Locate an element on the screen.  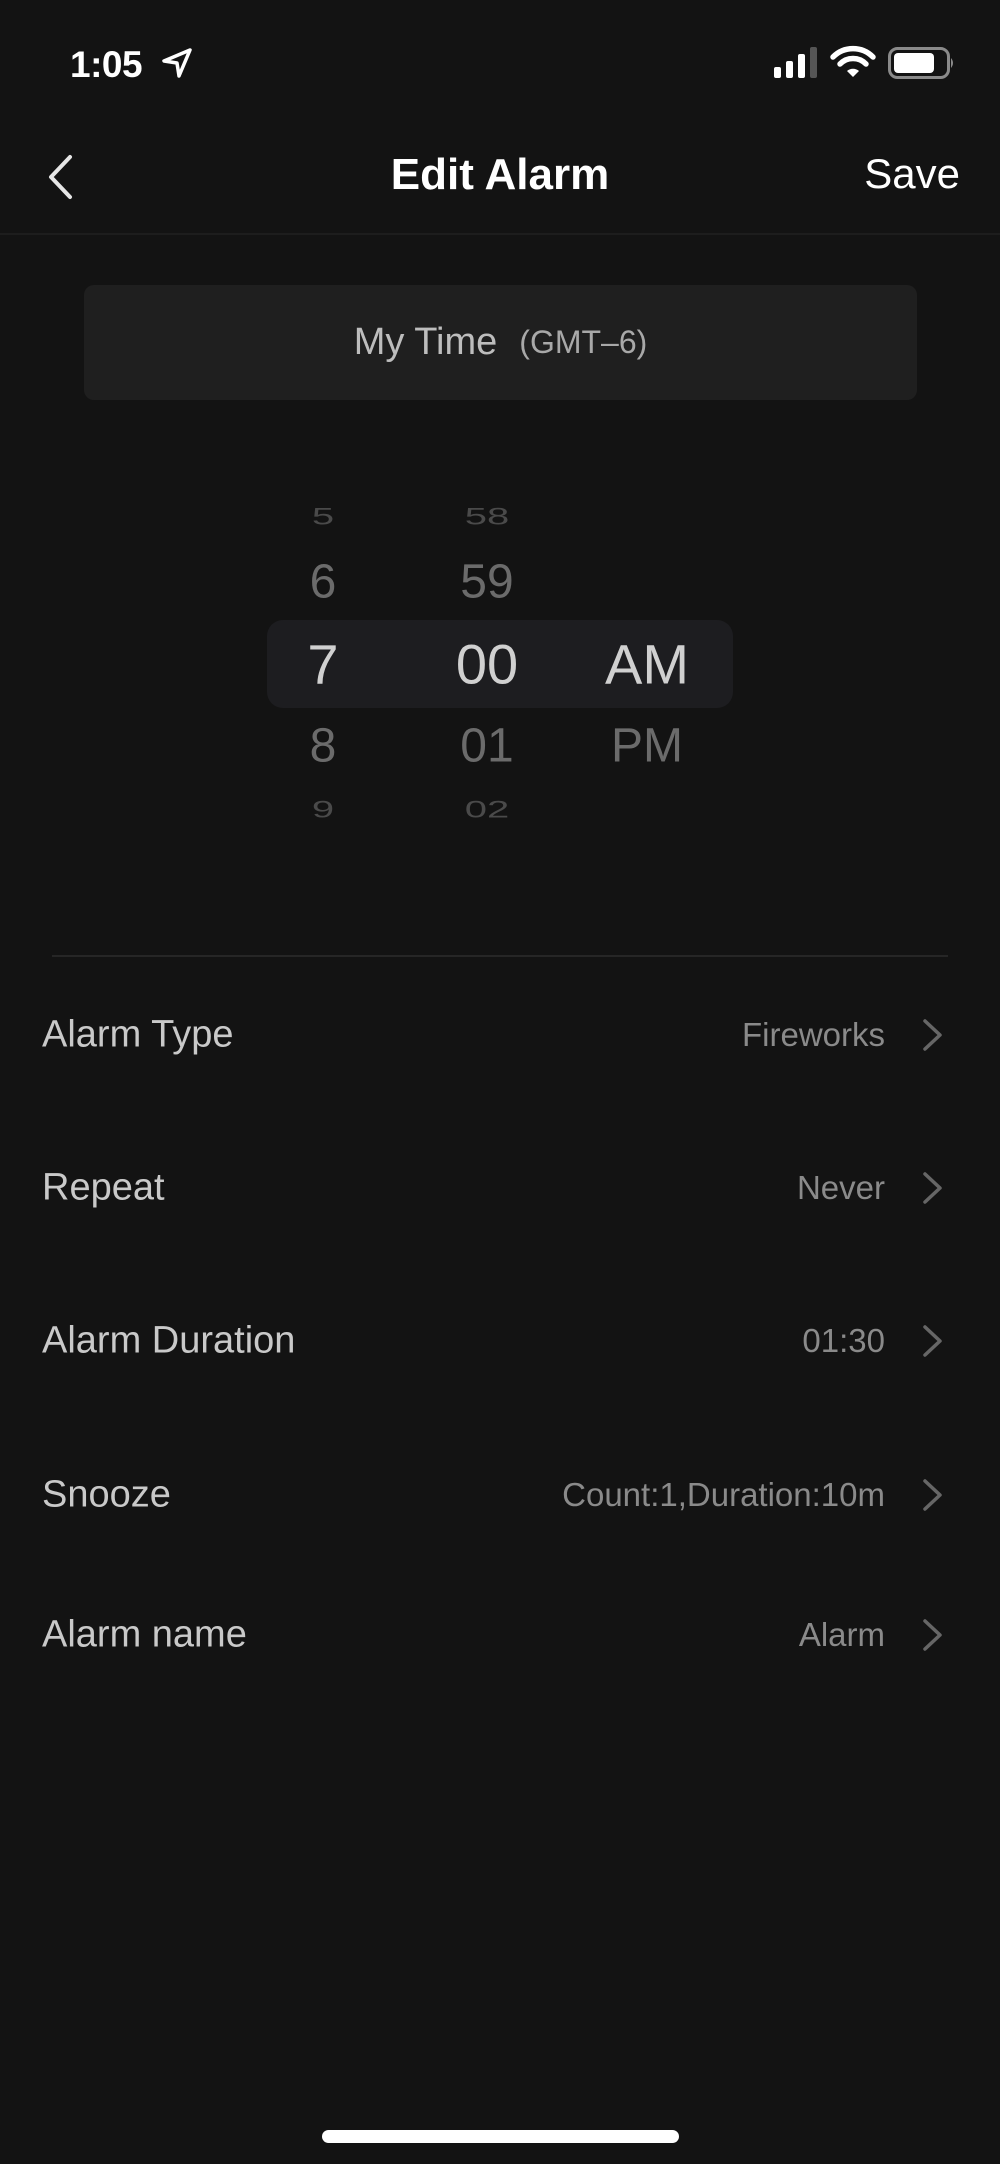
section-divider is located at coordinates (500, 956).